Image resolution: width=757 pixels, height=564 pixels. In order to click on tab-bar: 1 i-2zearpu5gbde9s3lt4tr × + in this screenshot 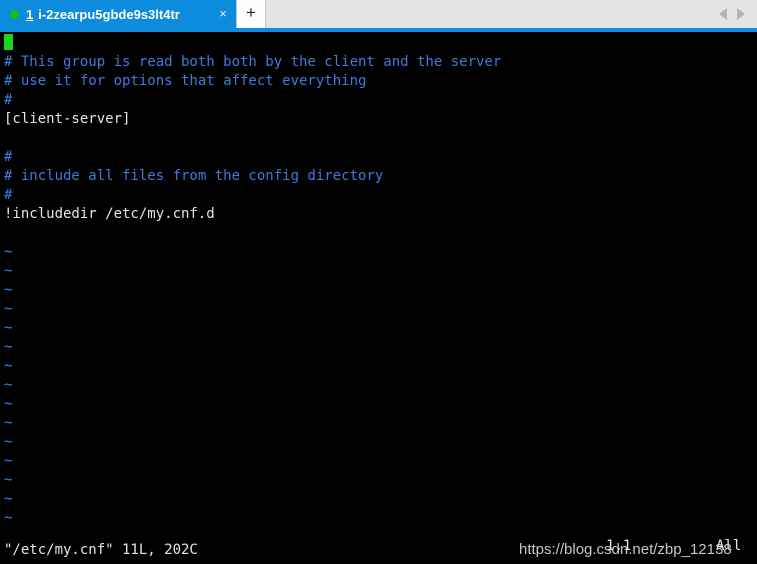, I will do `click(378, 14)`.